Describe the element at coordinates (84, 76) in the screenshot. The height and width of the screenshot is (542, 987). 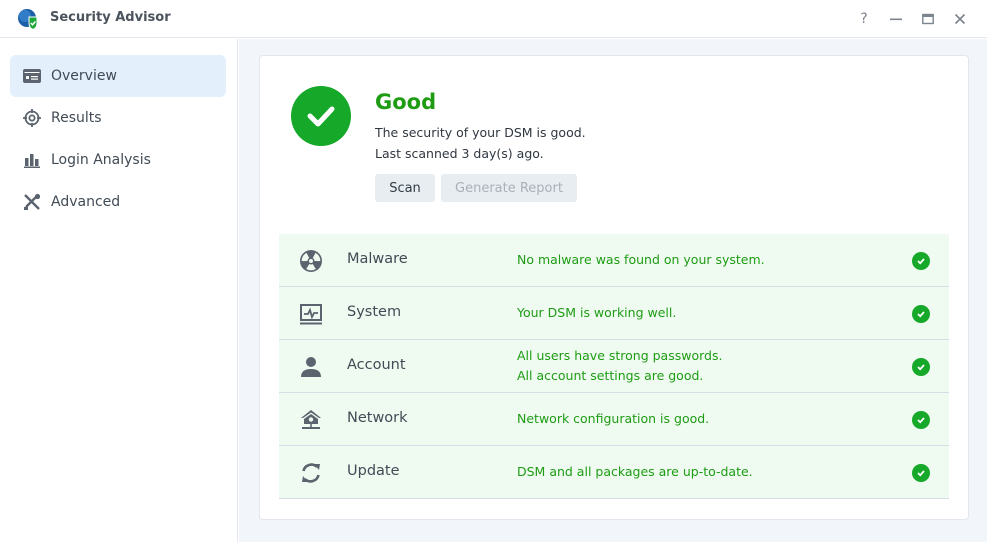
I see `sidebar-item-label: Overview` at that location.